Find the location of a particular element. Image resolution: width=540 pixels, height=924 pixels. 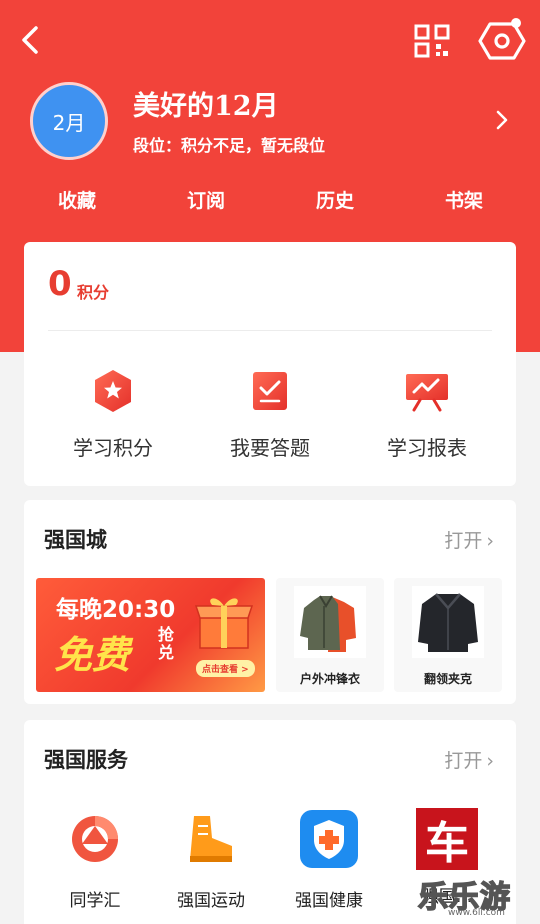

city-open-label: 打开 is located at coordinates (463, 541).